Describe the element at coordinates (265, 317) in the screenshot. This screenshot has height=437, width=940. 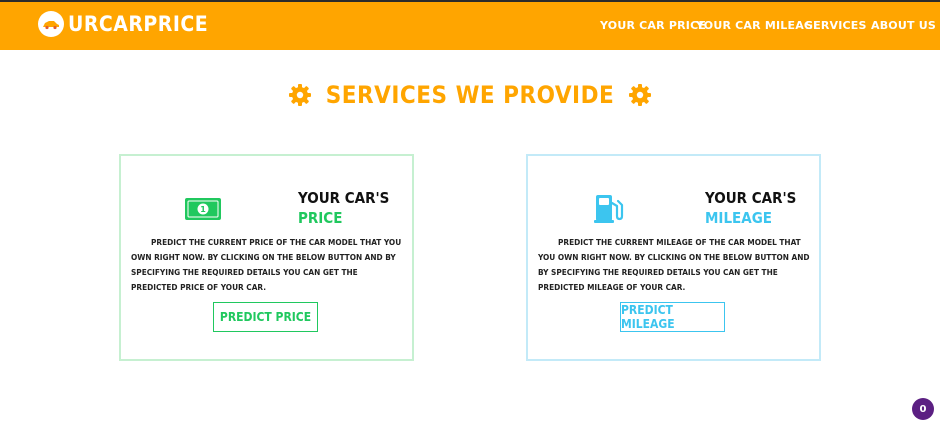
I see `predict-price-button: Predict Price` at that location.